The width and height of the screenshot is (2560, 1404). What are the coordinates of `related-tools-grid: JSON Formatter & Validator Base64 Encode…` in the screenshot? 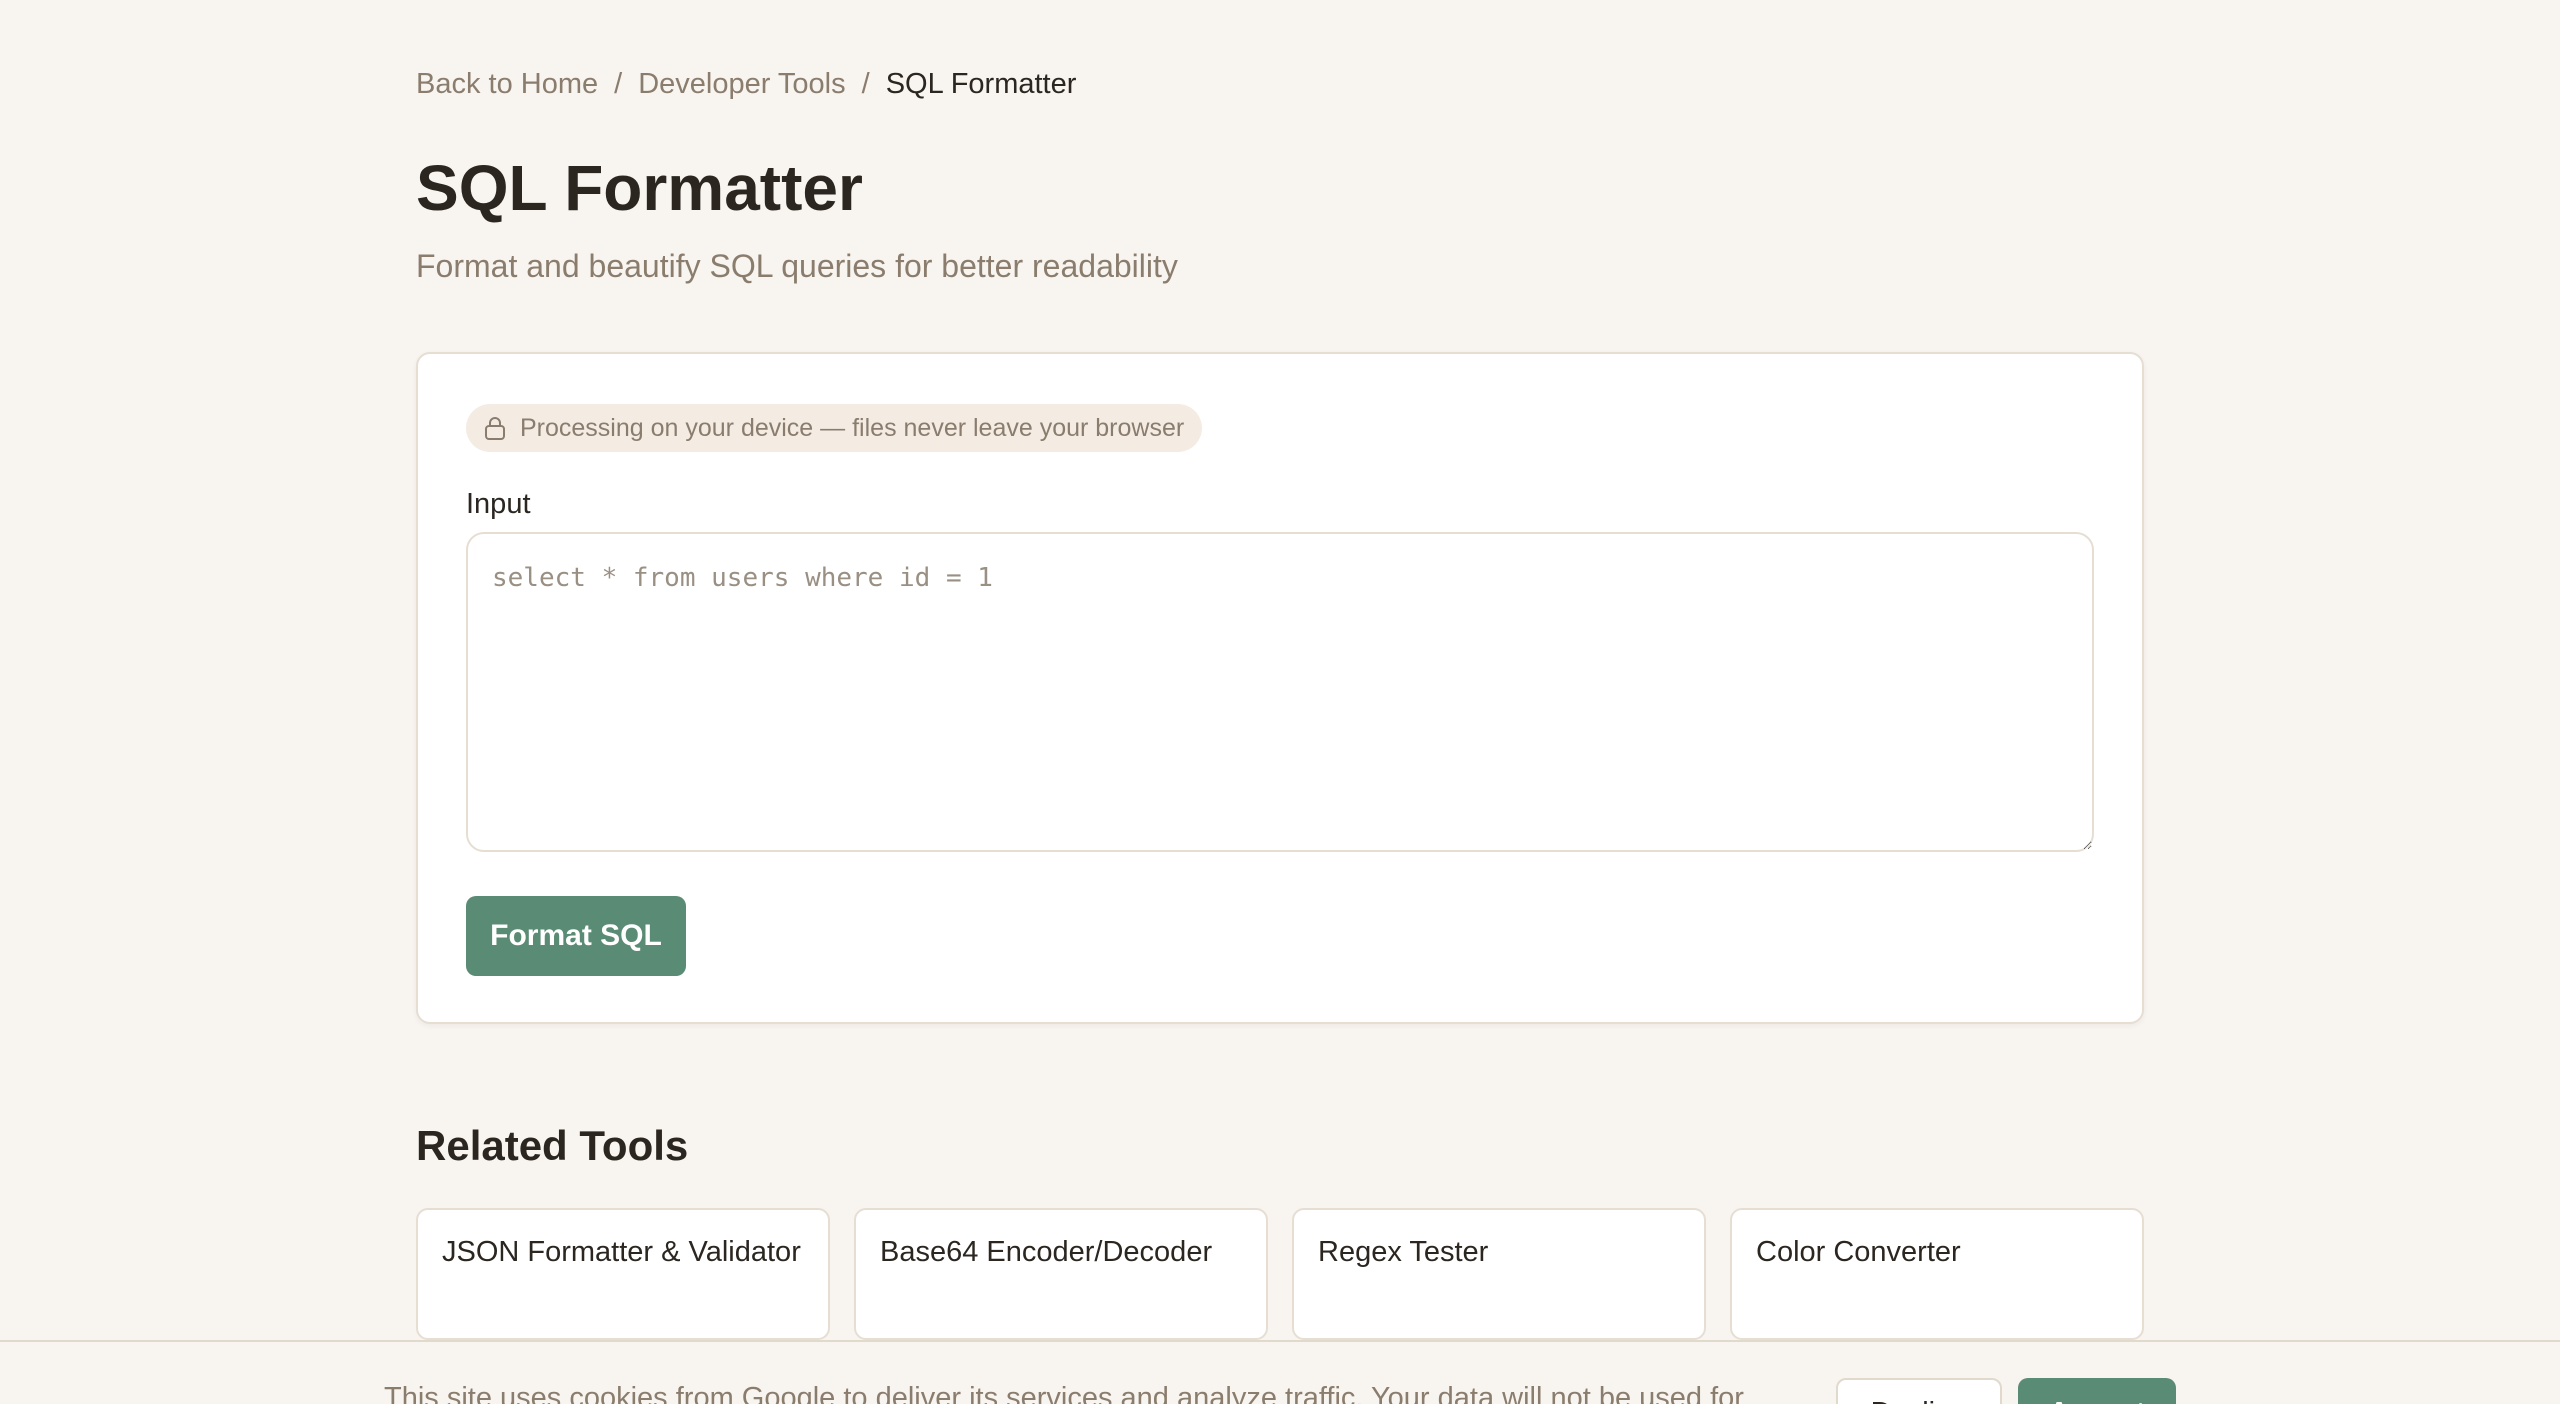 It's located at (1280, 1274).